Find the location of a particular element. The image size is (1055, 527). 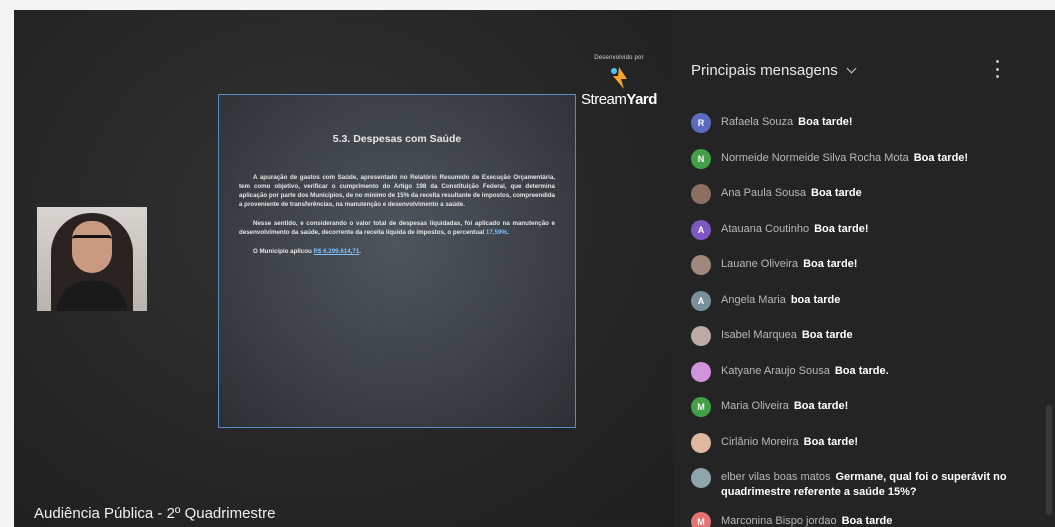

chevron-down-icon is located at coordinates (851, 68).